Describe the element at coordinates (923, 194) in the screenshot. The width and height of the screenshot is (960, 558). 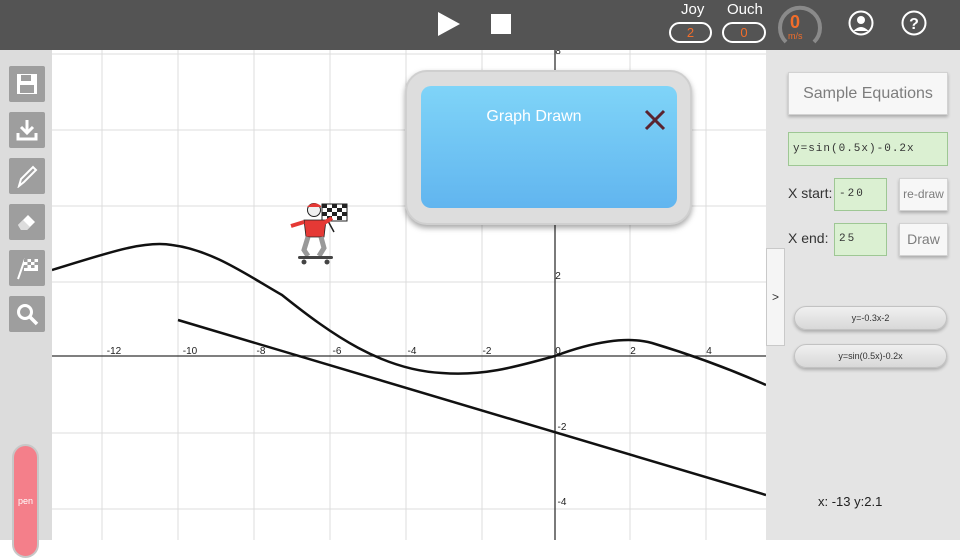
I see `redraw-button: re-draw` at that location.